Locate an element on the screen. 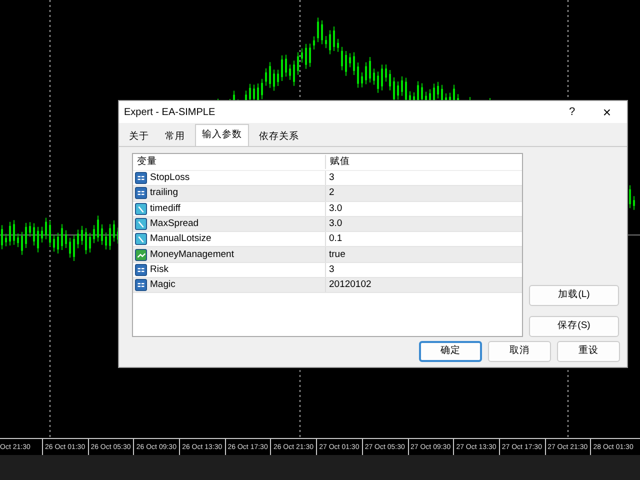  side-button: 加载(L) is located at coordinates (574, 295).